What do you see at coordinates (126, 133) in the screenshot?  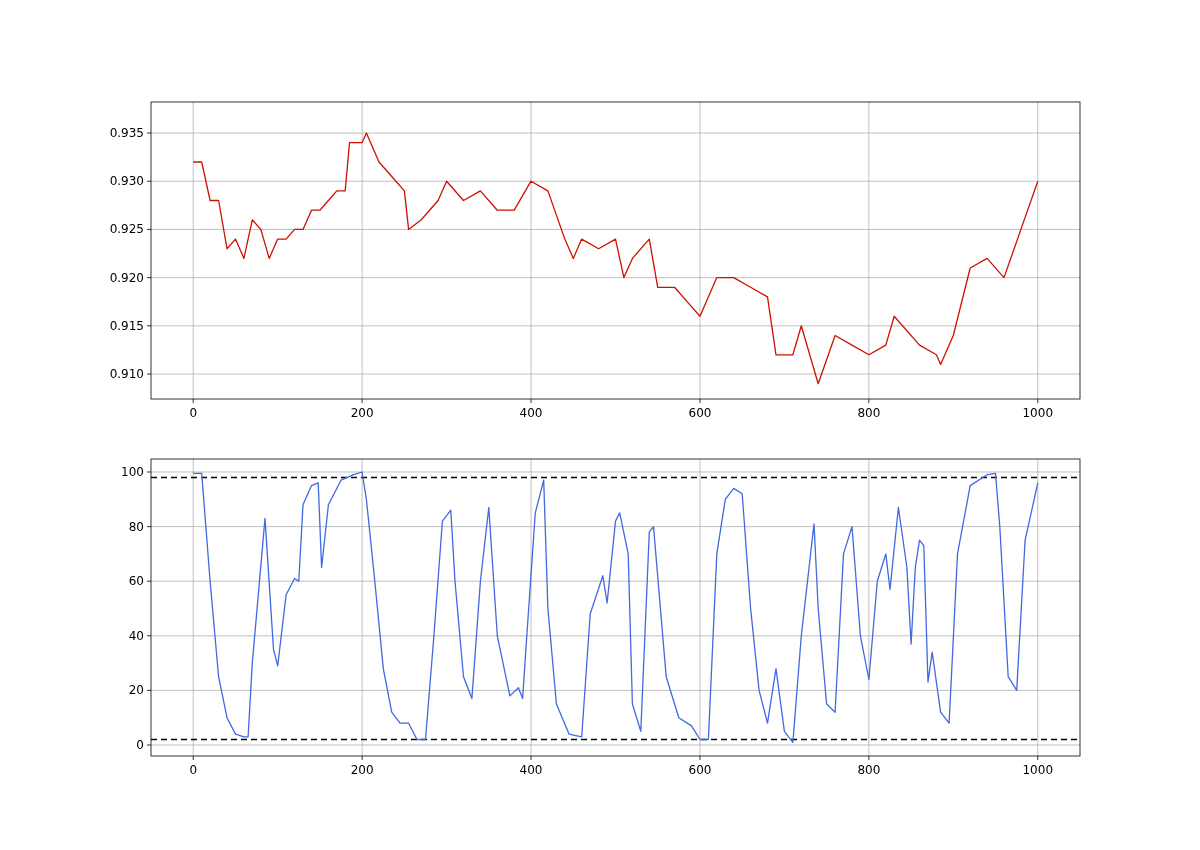 I see `tick-label: 0.935` at bounding box center [126, 133].